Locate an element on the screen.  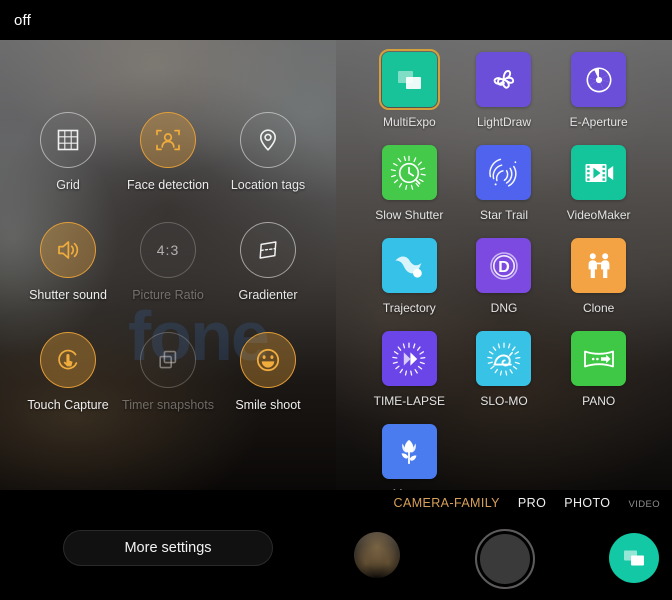
macro-tile is located at coordinates (409, 451).